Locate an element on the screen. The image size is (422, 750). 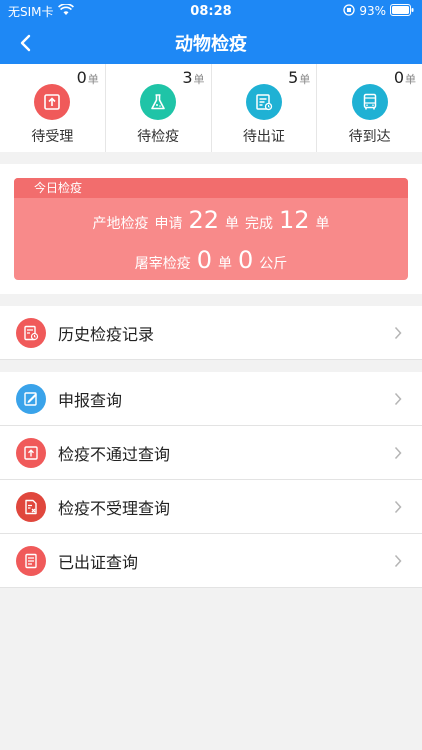
slaughter-inspection-summary: 屠宰检疫 0 单 0 公斤 is located at coordinates (211, 260).